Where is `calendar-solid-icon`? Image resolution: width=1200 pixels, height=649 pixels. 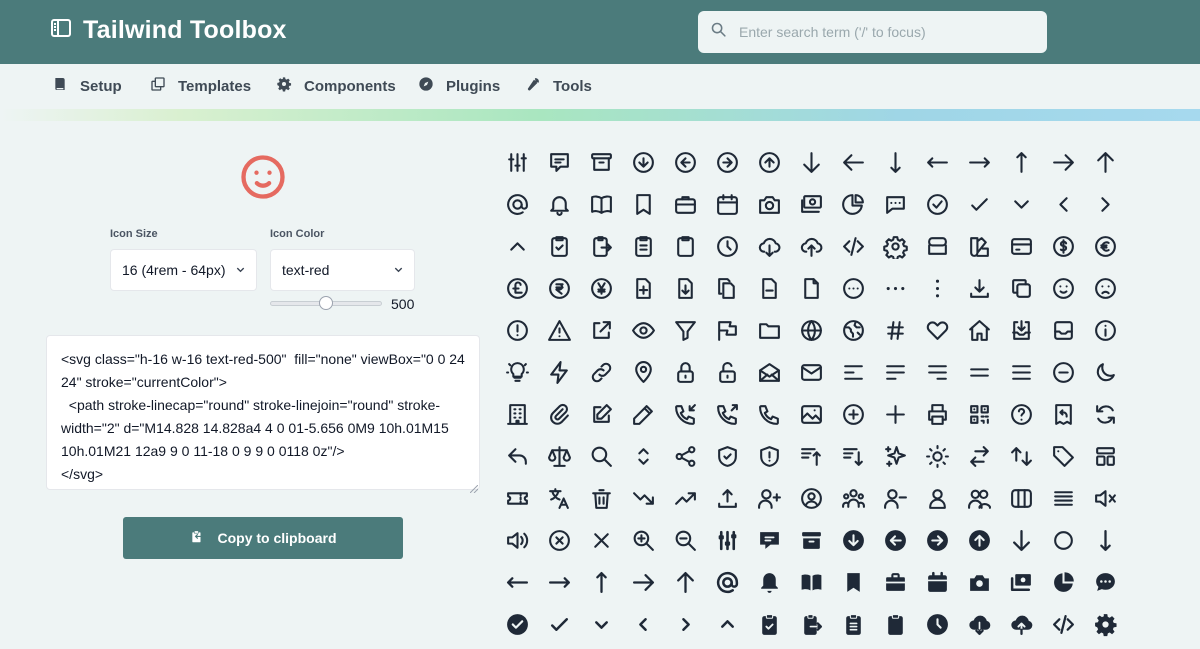 calendar-solid-icon is located at coordinates (937, 582).